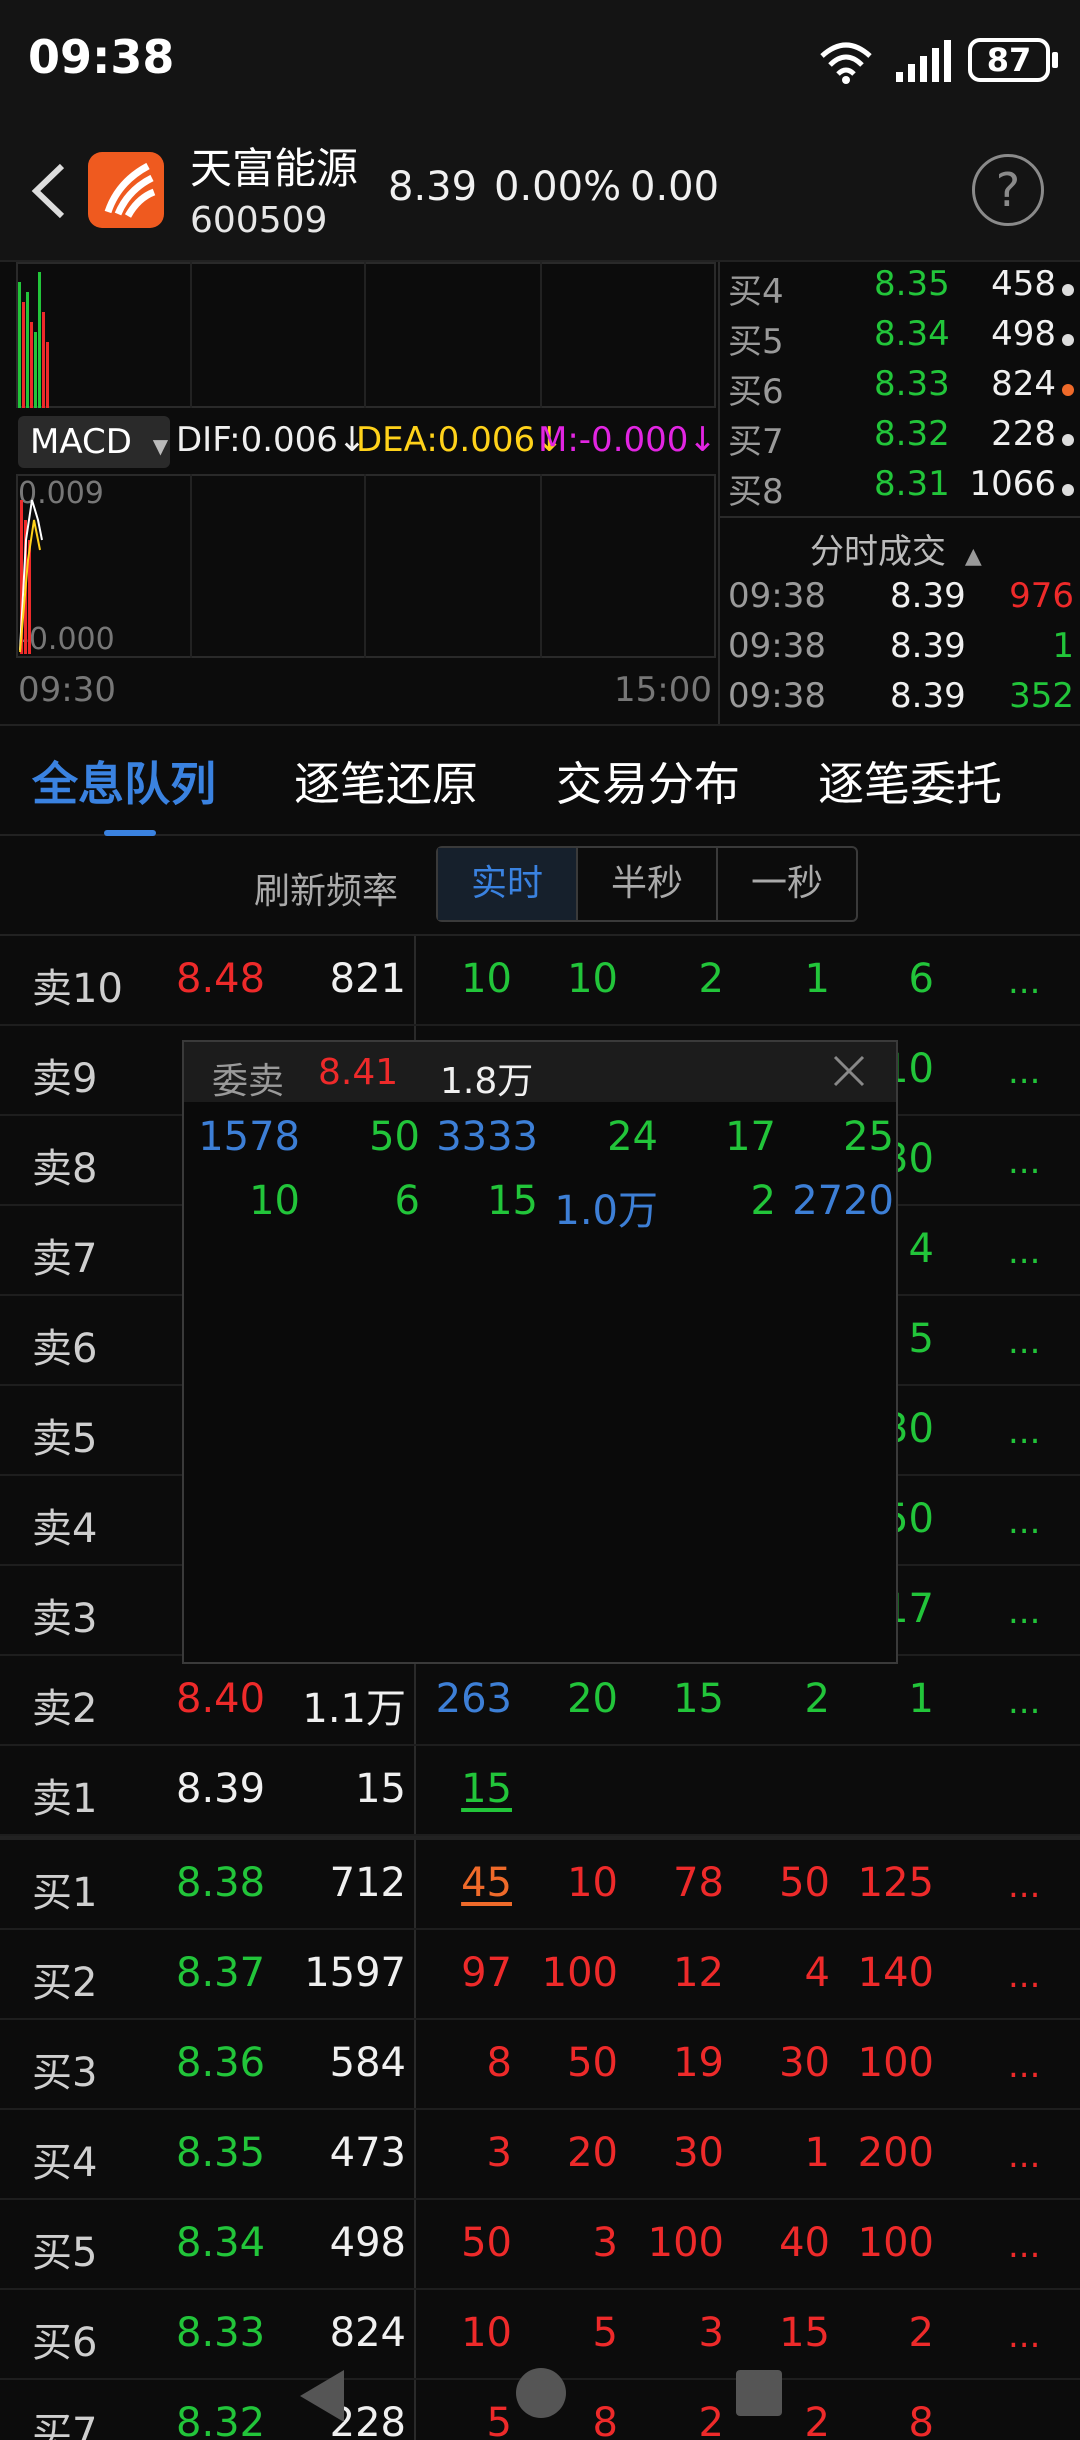  What do you see at coordinates (558, 187) in the screenshot?
I see `stock-change-pct: 0.00%` at bounding box center [558, 187].